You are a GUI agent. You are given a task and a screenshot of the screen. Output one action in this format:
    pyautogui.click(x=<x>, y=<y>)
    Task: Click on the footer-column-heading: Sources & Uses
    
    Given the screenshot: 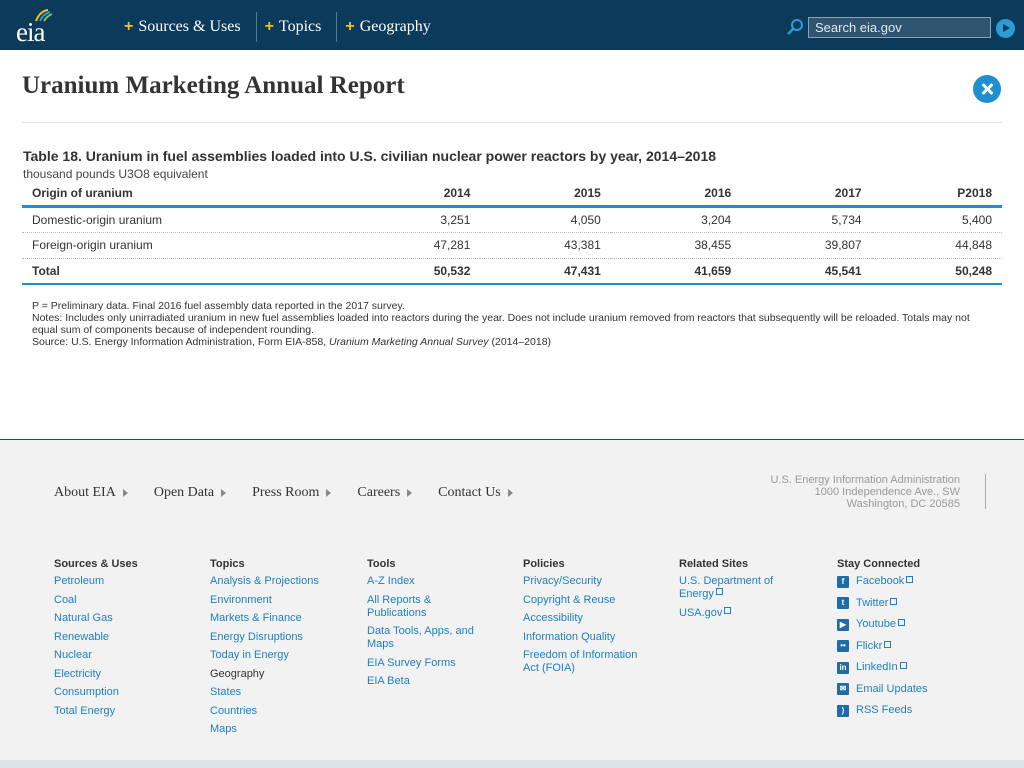 What is the action you would take?
    pyautogui.click(x=96, y=564)
    